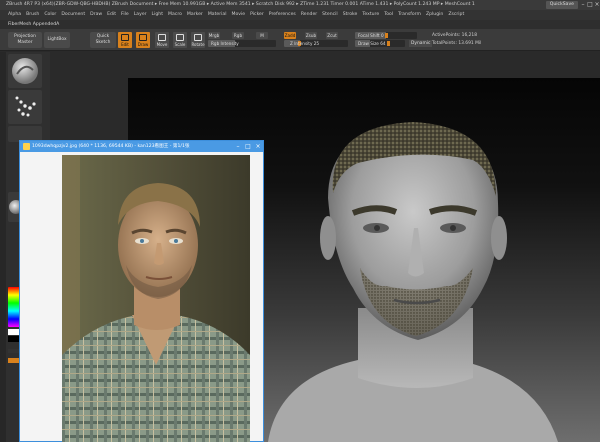  I want to click on menu-item-texture: Texture, so click(370, 14).